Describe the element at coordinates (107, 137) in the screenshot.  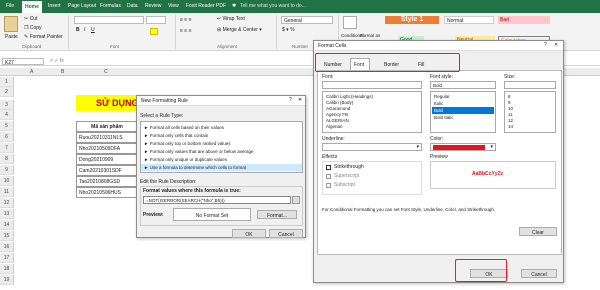
I see `data-cell: Ruou20210311NLS` at that location.